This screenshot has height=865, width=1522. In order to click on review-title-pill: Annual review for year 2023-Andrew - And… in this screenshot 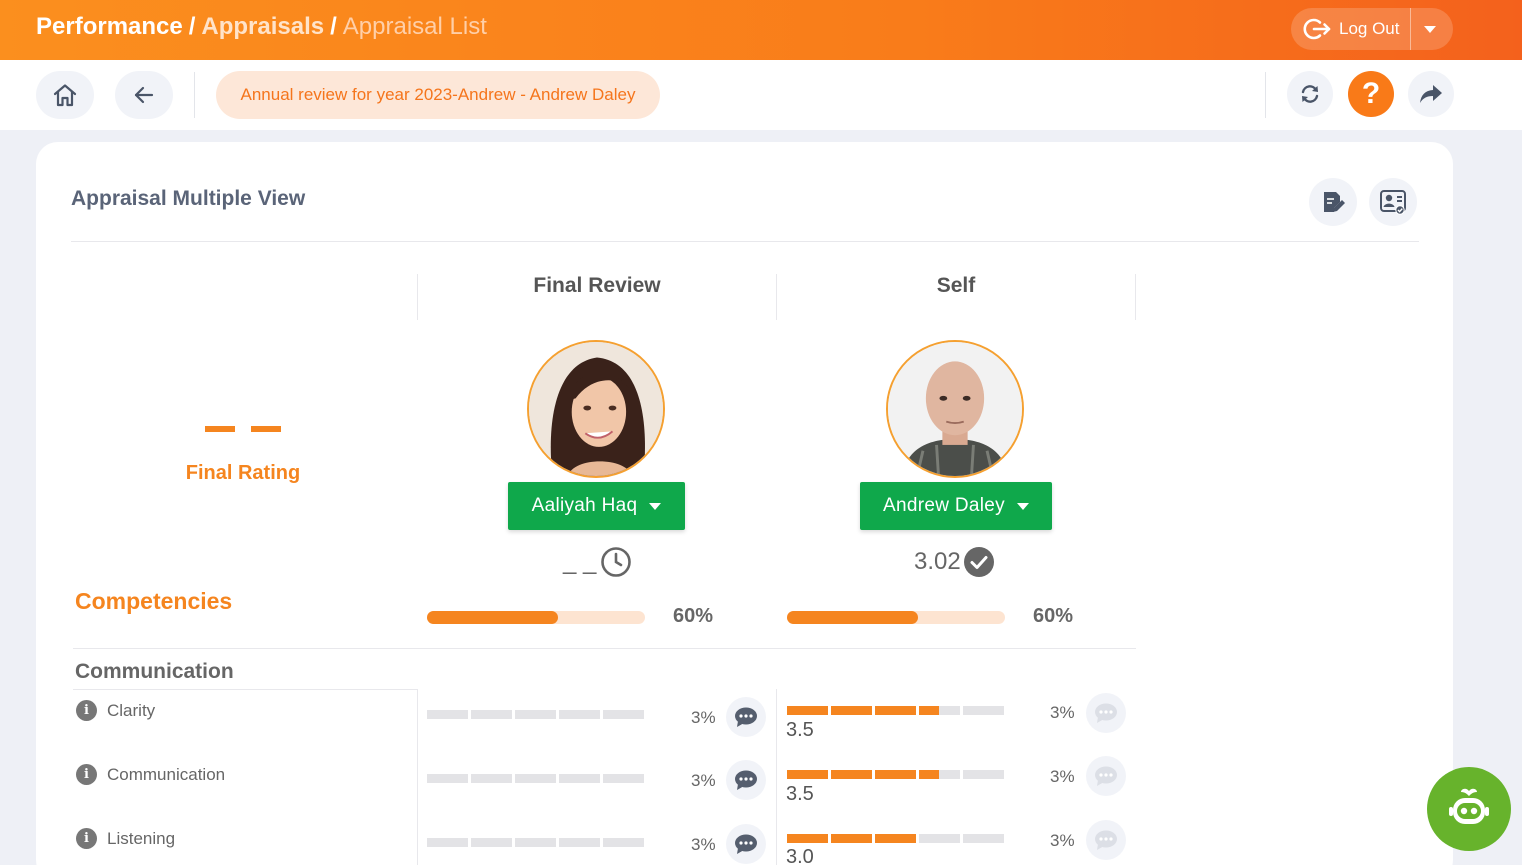, I will do `click(438, 95)`.